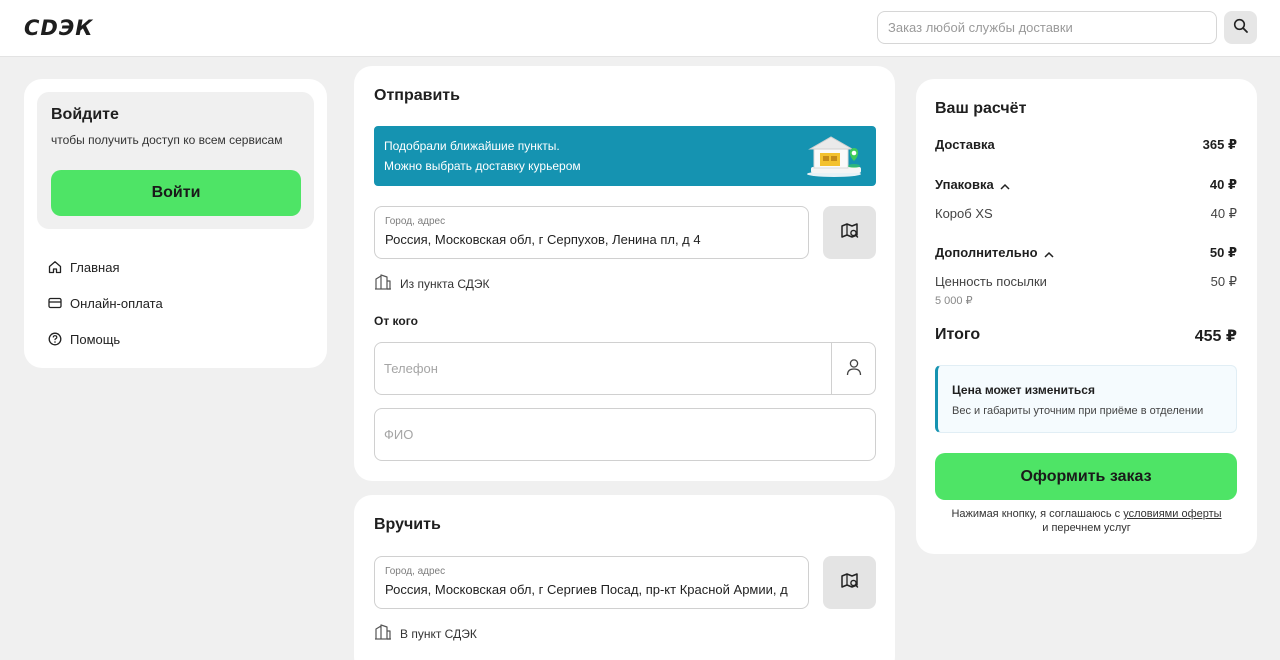  What do you see at coordinates (1219, 144) in the screenshot?
I see `delivery-value: 365 ₽` at bounding box center [1219, 144].